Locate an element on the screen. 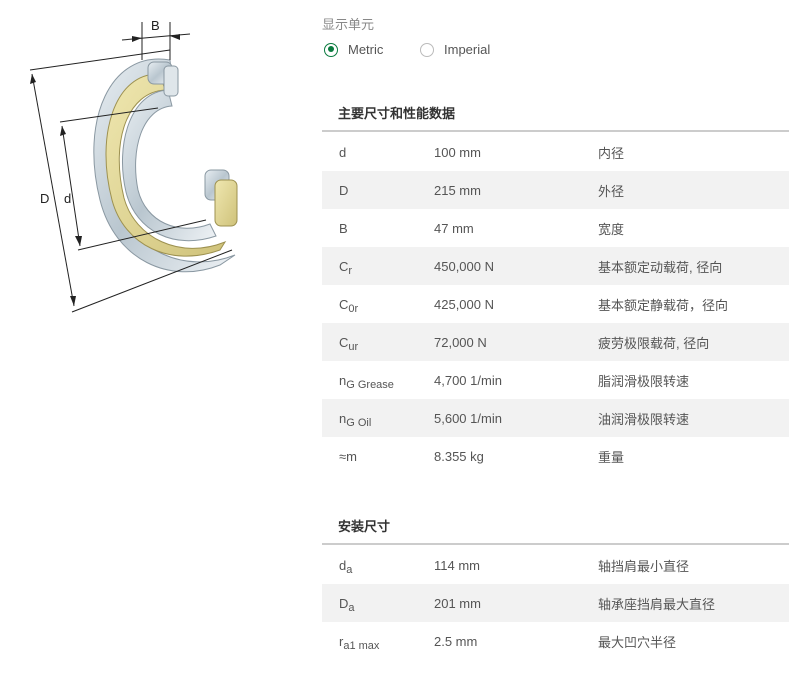 This screenshot has height=679, width=789. dimension-label-B: B is located at coordinates (155, 25).